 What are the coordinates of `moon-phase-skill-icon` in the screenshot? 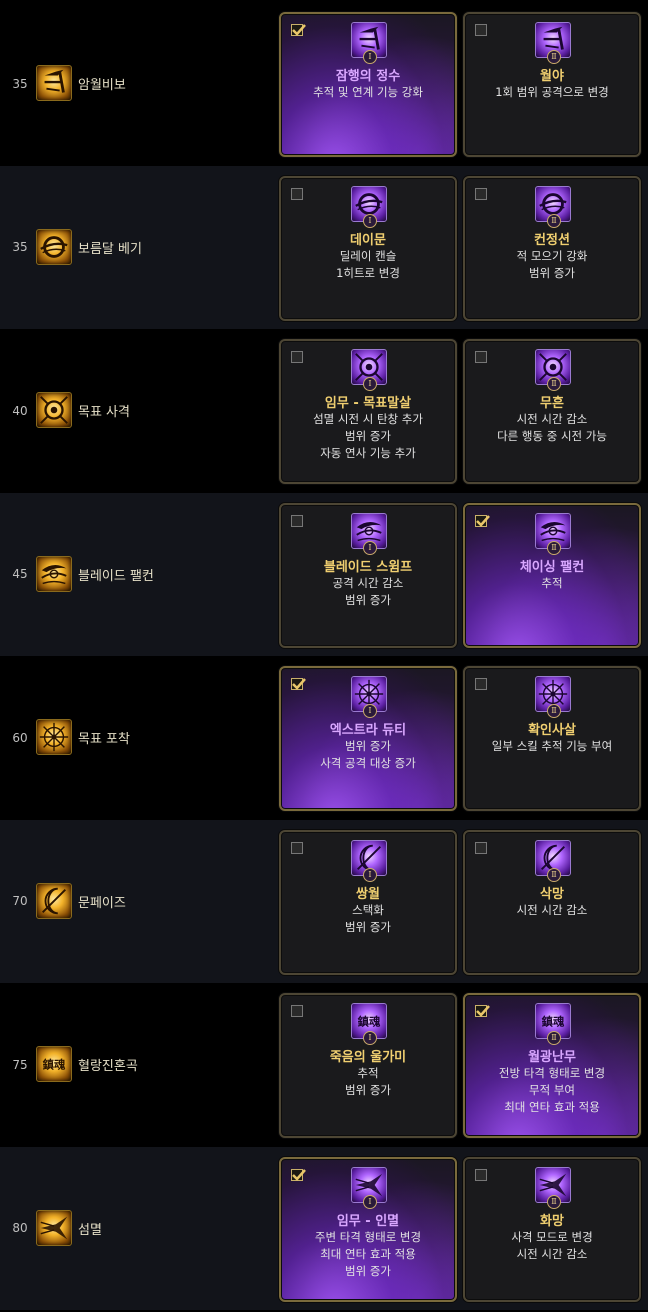 It's located at (54, 900).